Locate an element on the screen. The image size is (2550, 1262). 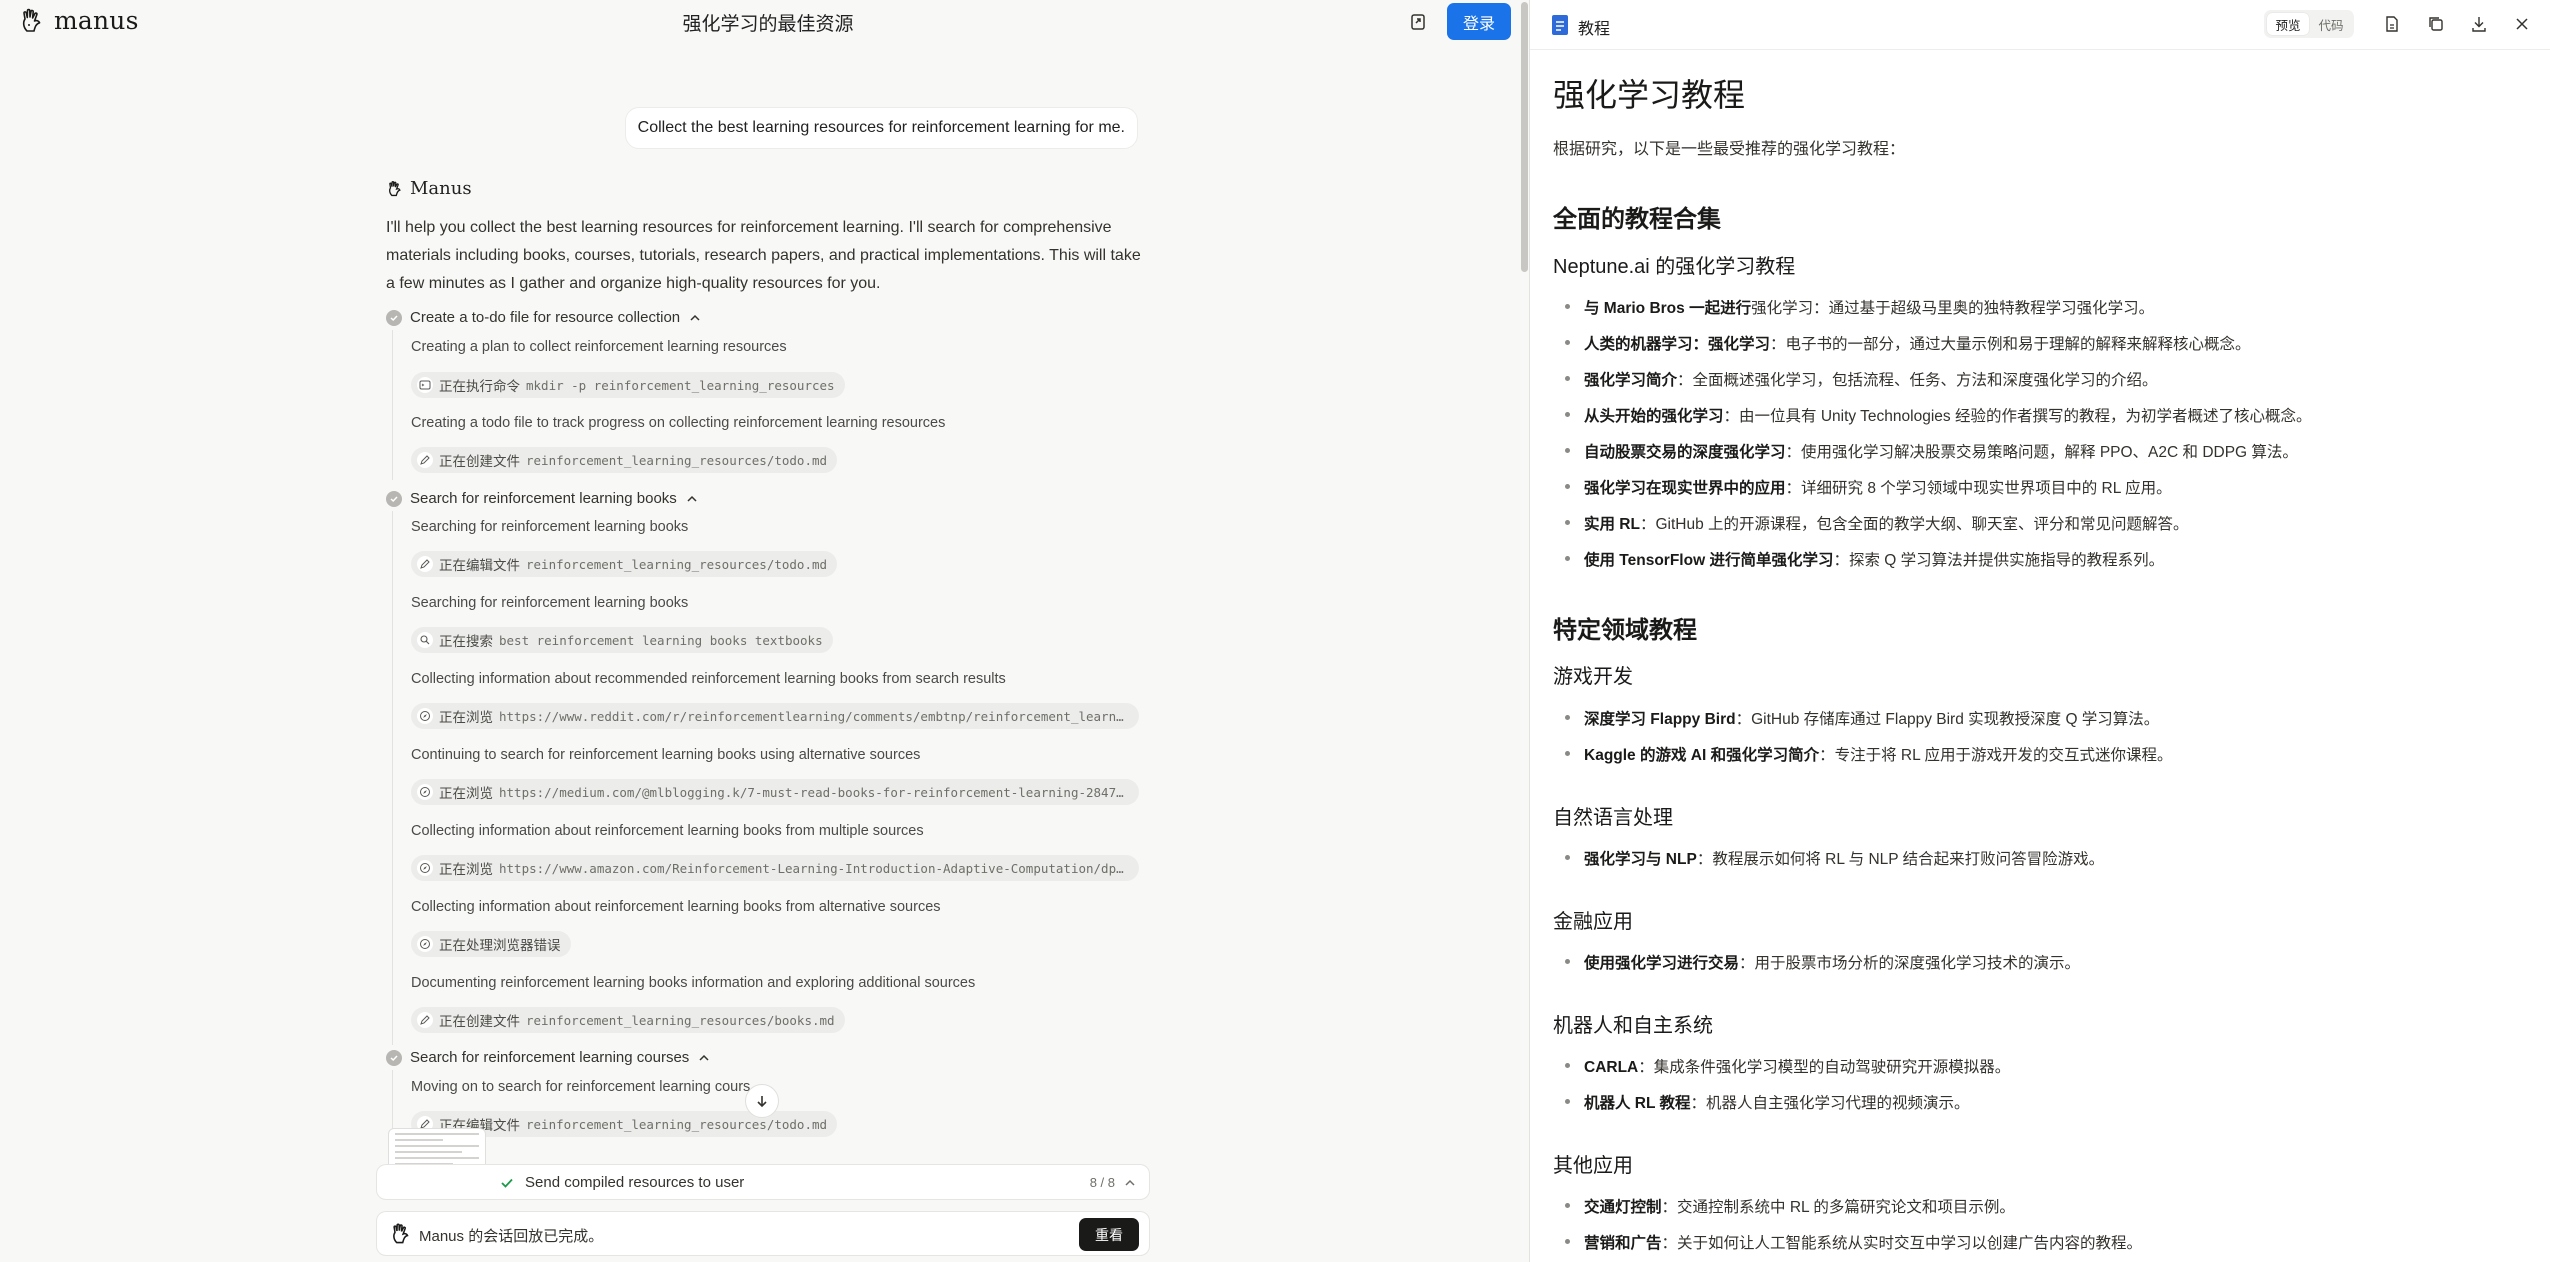
replay-button: 重看 is located at coordinates (1109, 1234).